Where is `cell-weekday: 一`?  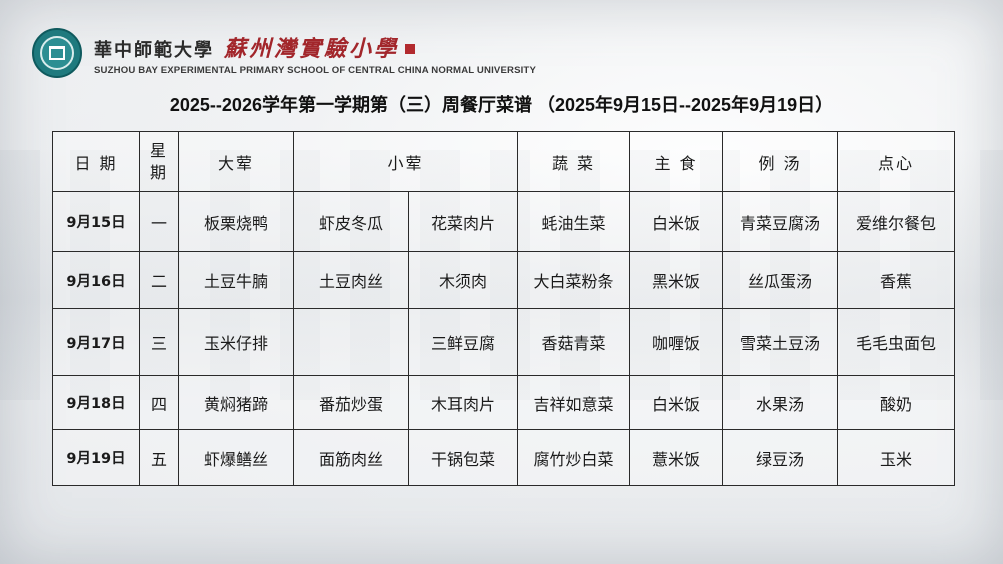
cell-weekday: 一 is located at coordinates (159, 221).